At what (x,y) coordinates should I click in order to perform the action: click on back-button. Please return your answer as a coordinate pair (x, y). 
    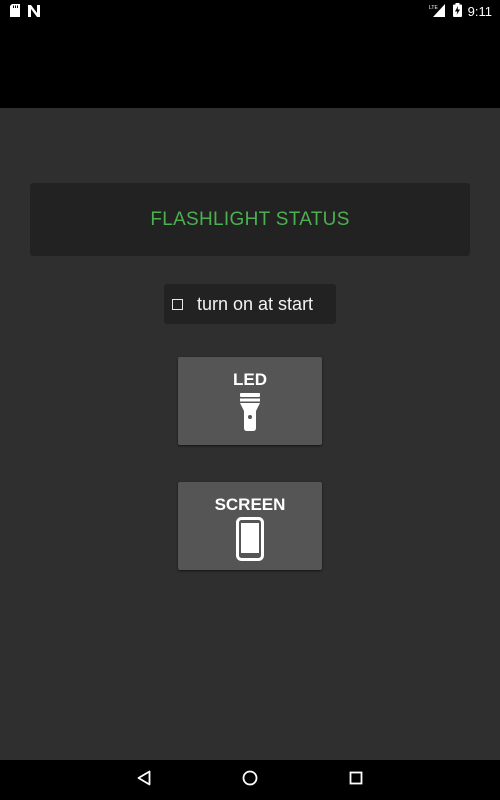
    Looking at the image, I should click on (144, 780).